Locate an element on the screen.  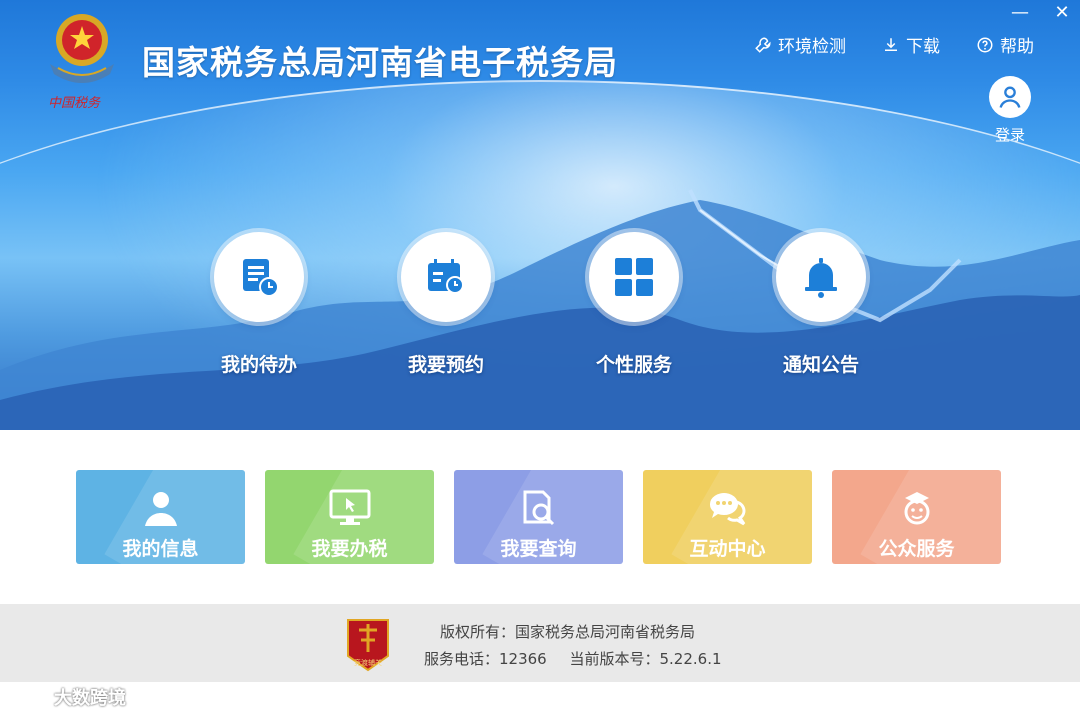
my-todo-label: 我的待办 is located at coordinates (258, 365).